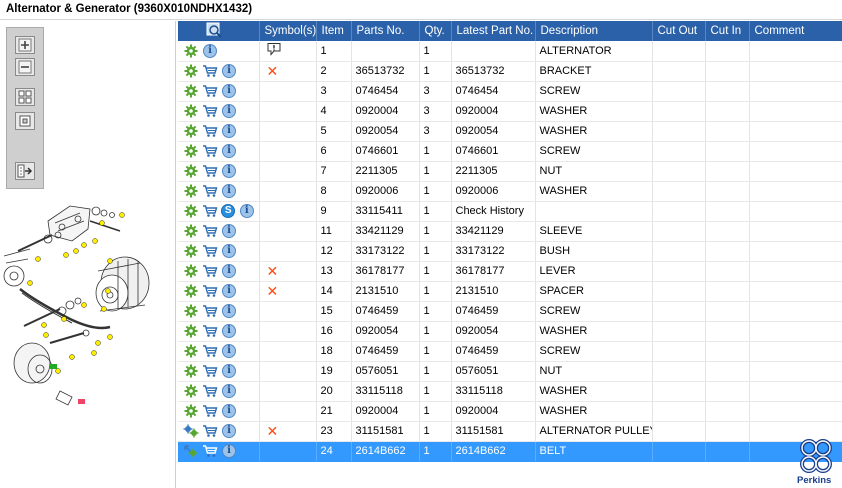 Image resolution: width=842 pixels, height=488 pixels. I want to click on table-row: i 8 0920006 1 0920006 WASHER, so click(510, 191).